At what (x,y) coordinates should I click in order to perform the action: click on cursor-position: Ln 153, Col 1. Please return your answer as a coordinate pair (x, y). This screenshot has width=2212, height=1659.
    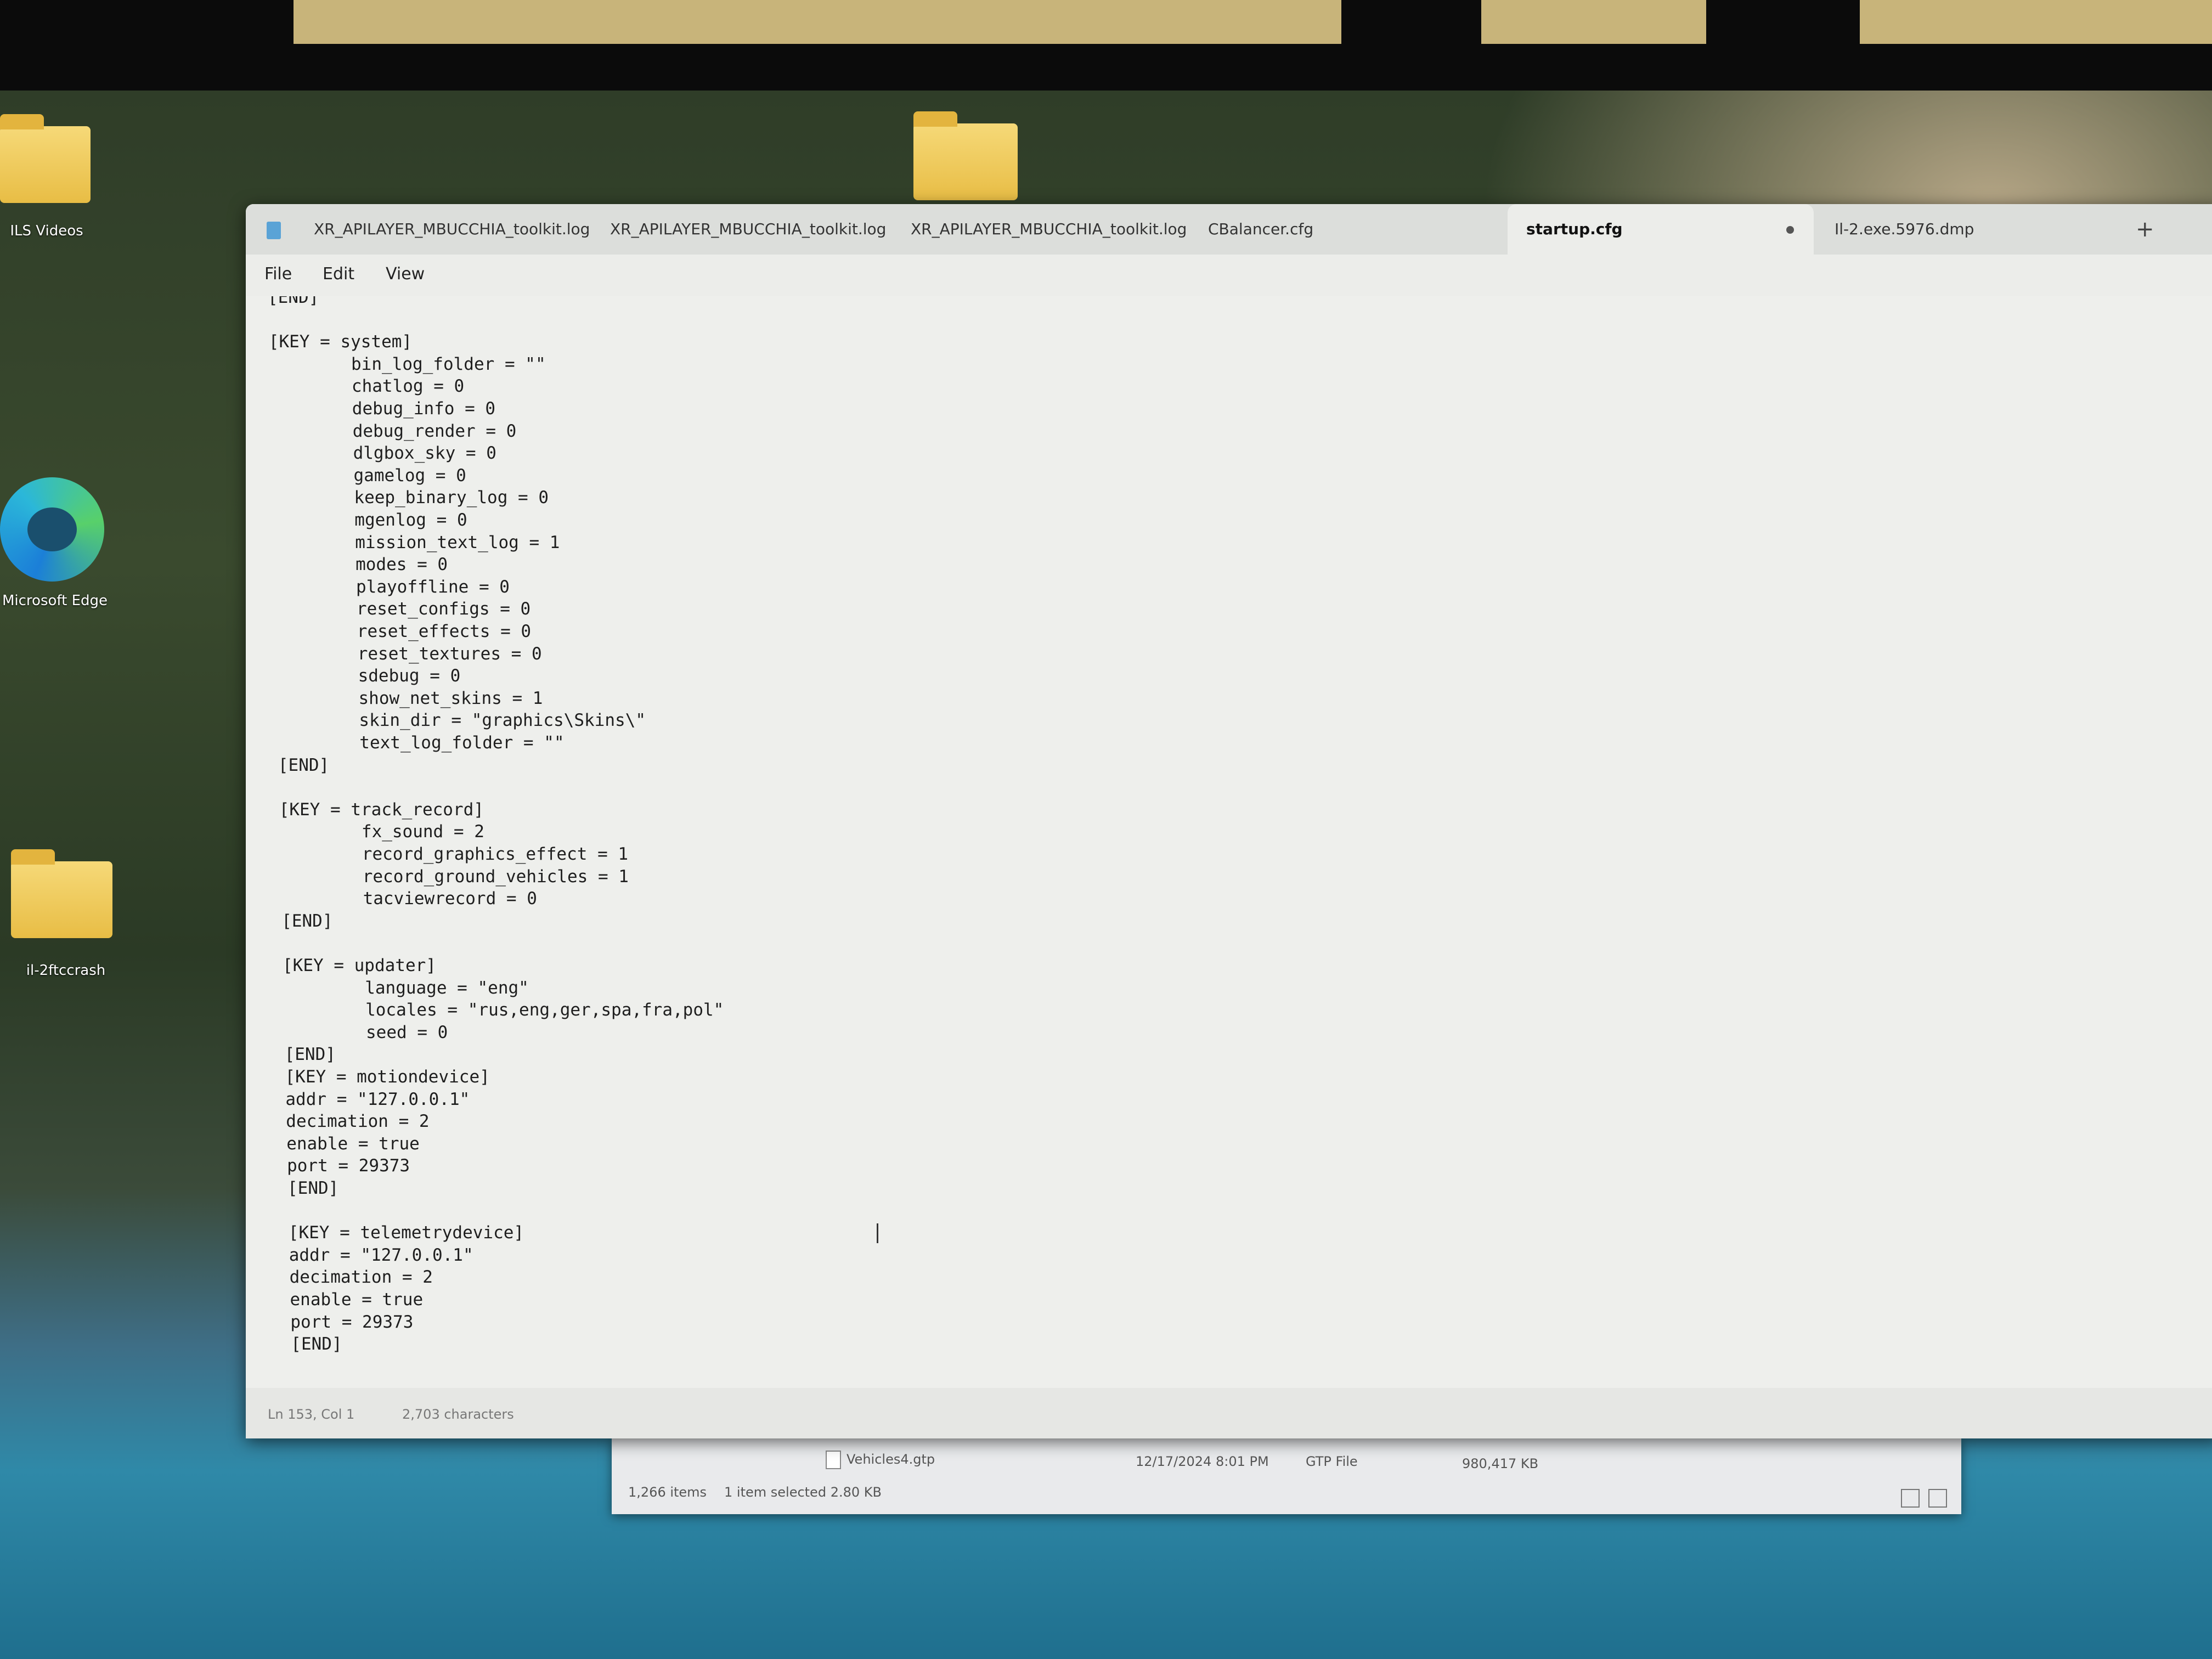
    Looking at the image, I should click on (312, 1414).